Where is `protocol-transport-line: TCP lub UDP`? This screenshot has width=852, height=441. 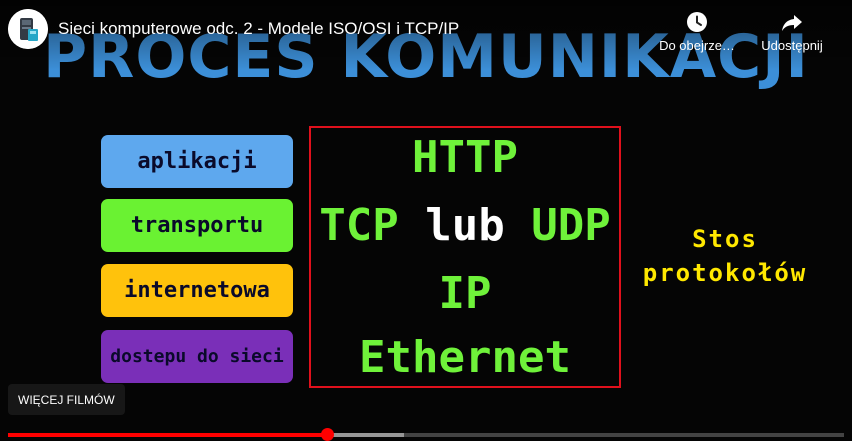 protocol-transport-line: TCP lub UDP is located at coordinates (465, 226).